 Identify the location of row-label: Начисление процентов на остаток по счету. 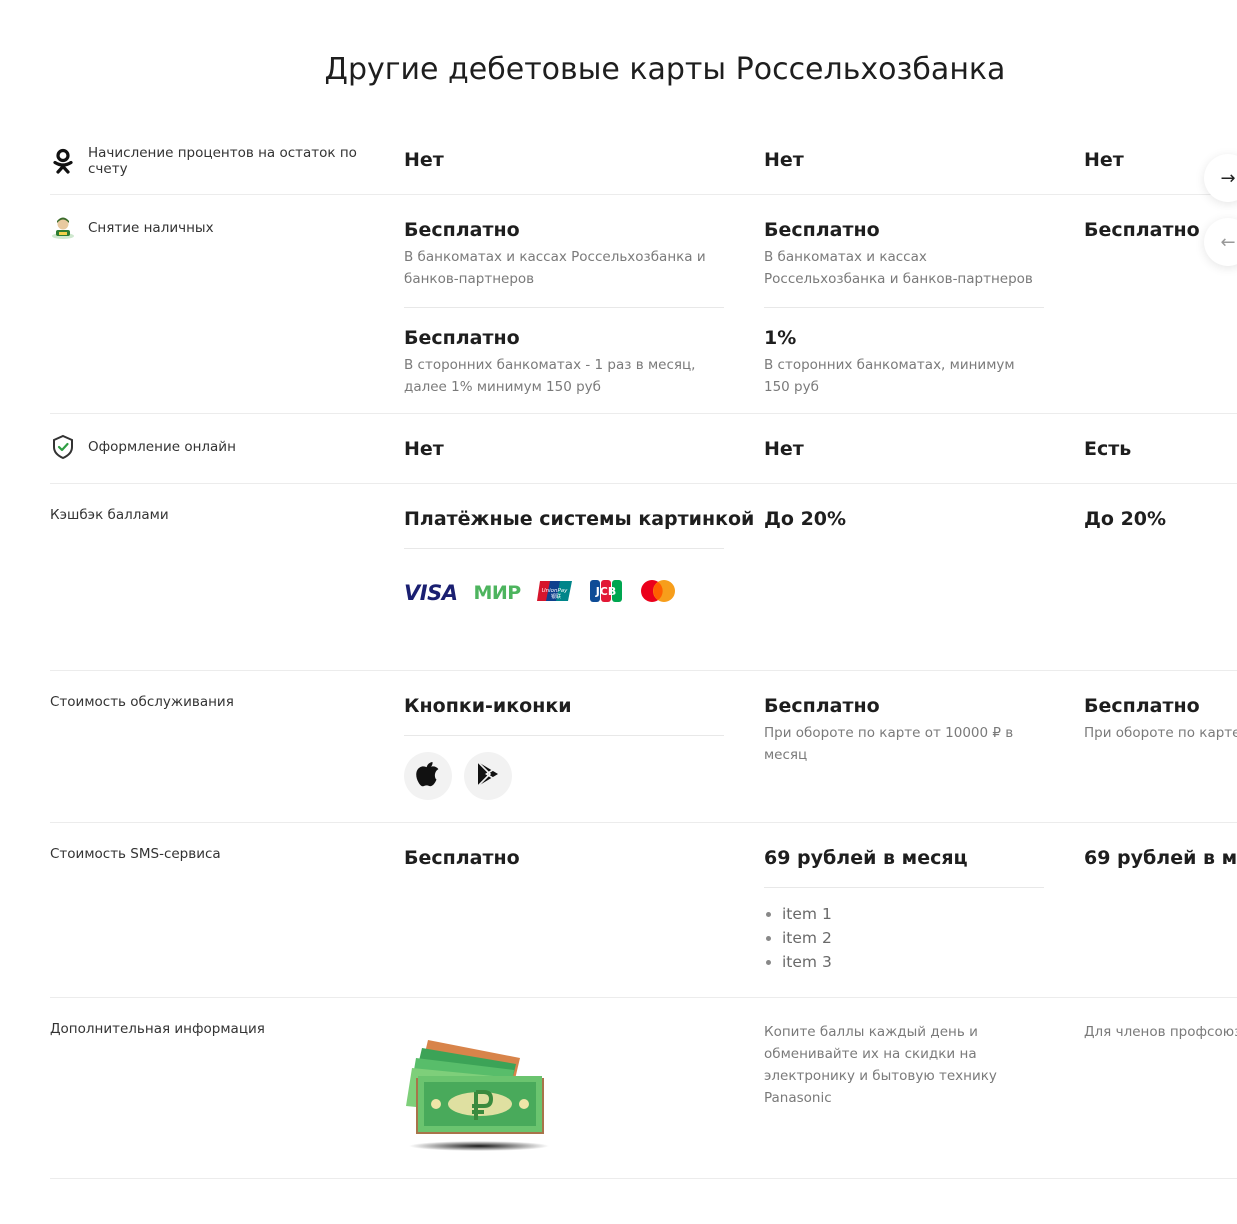
(220, 161).